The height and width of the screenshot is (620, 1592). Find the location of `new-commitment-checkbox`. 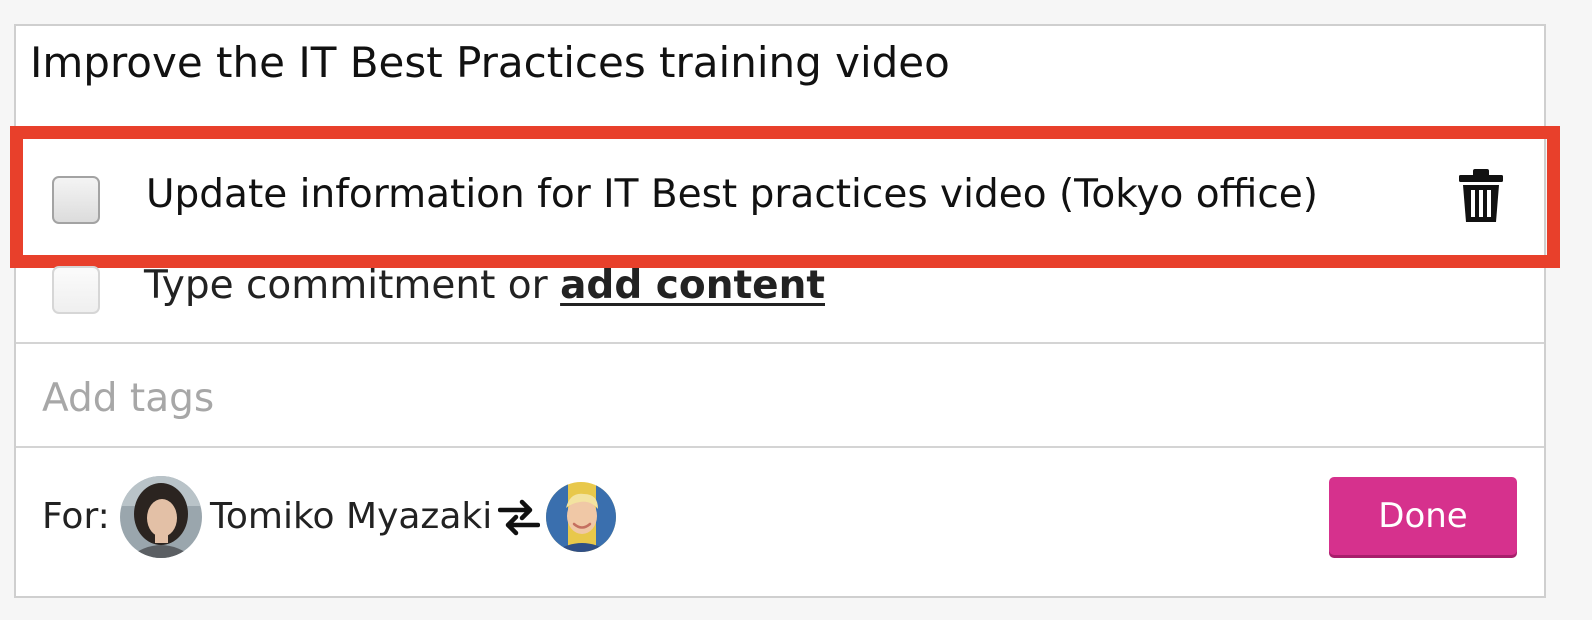

new-commitment-checkbox is located at coordinates (76, 290).